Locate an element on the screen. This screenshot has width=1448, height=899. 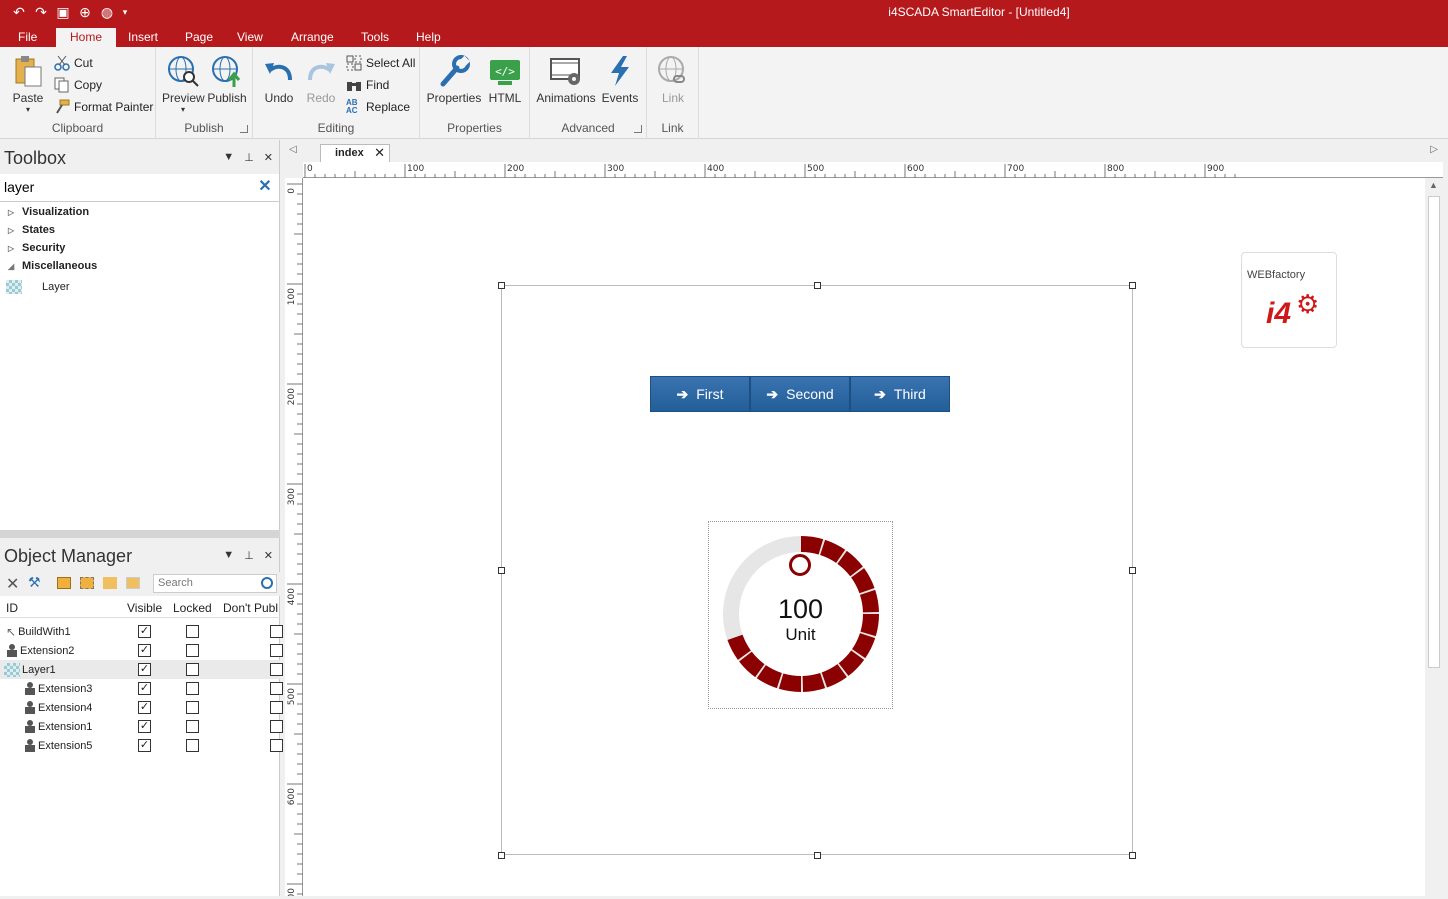
nav-button-second: ➔ Second is located at coordinates (800, 394).